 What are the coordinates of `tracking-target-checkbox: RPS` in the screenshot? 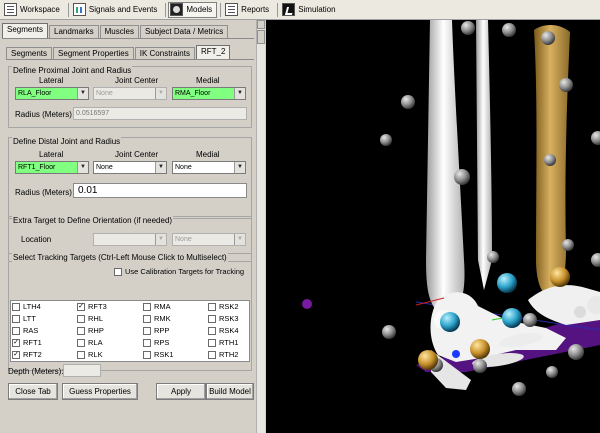 It's located at (156, 342).